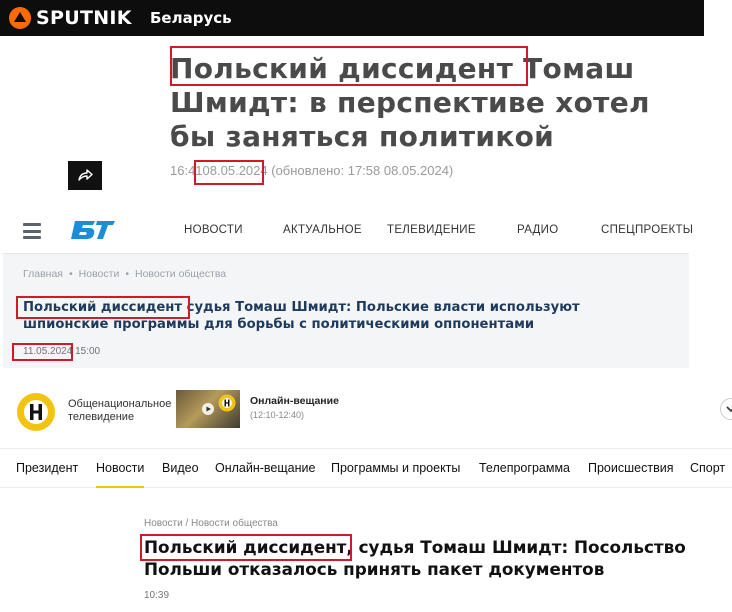  Describe the element at coordinates (211, 523) in the screenshot. I see `ont-breadcrumb: Новости / Новости общества` at that location.